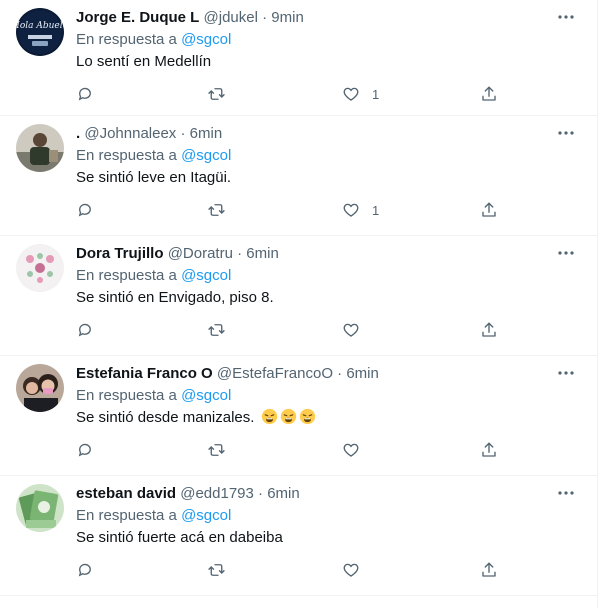  What do you see at coordinates (200, 253) in the screenshot?
I see `author-handle: @Doratru` at bounding box center [200, 253].